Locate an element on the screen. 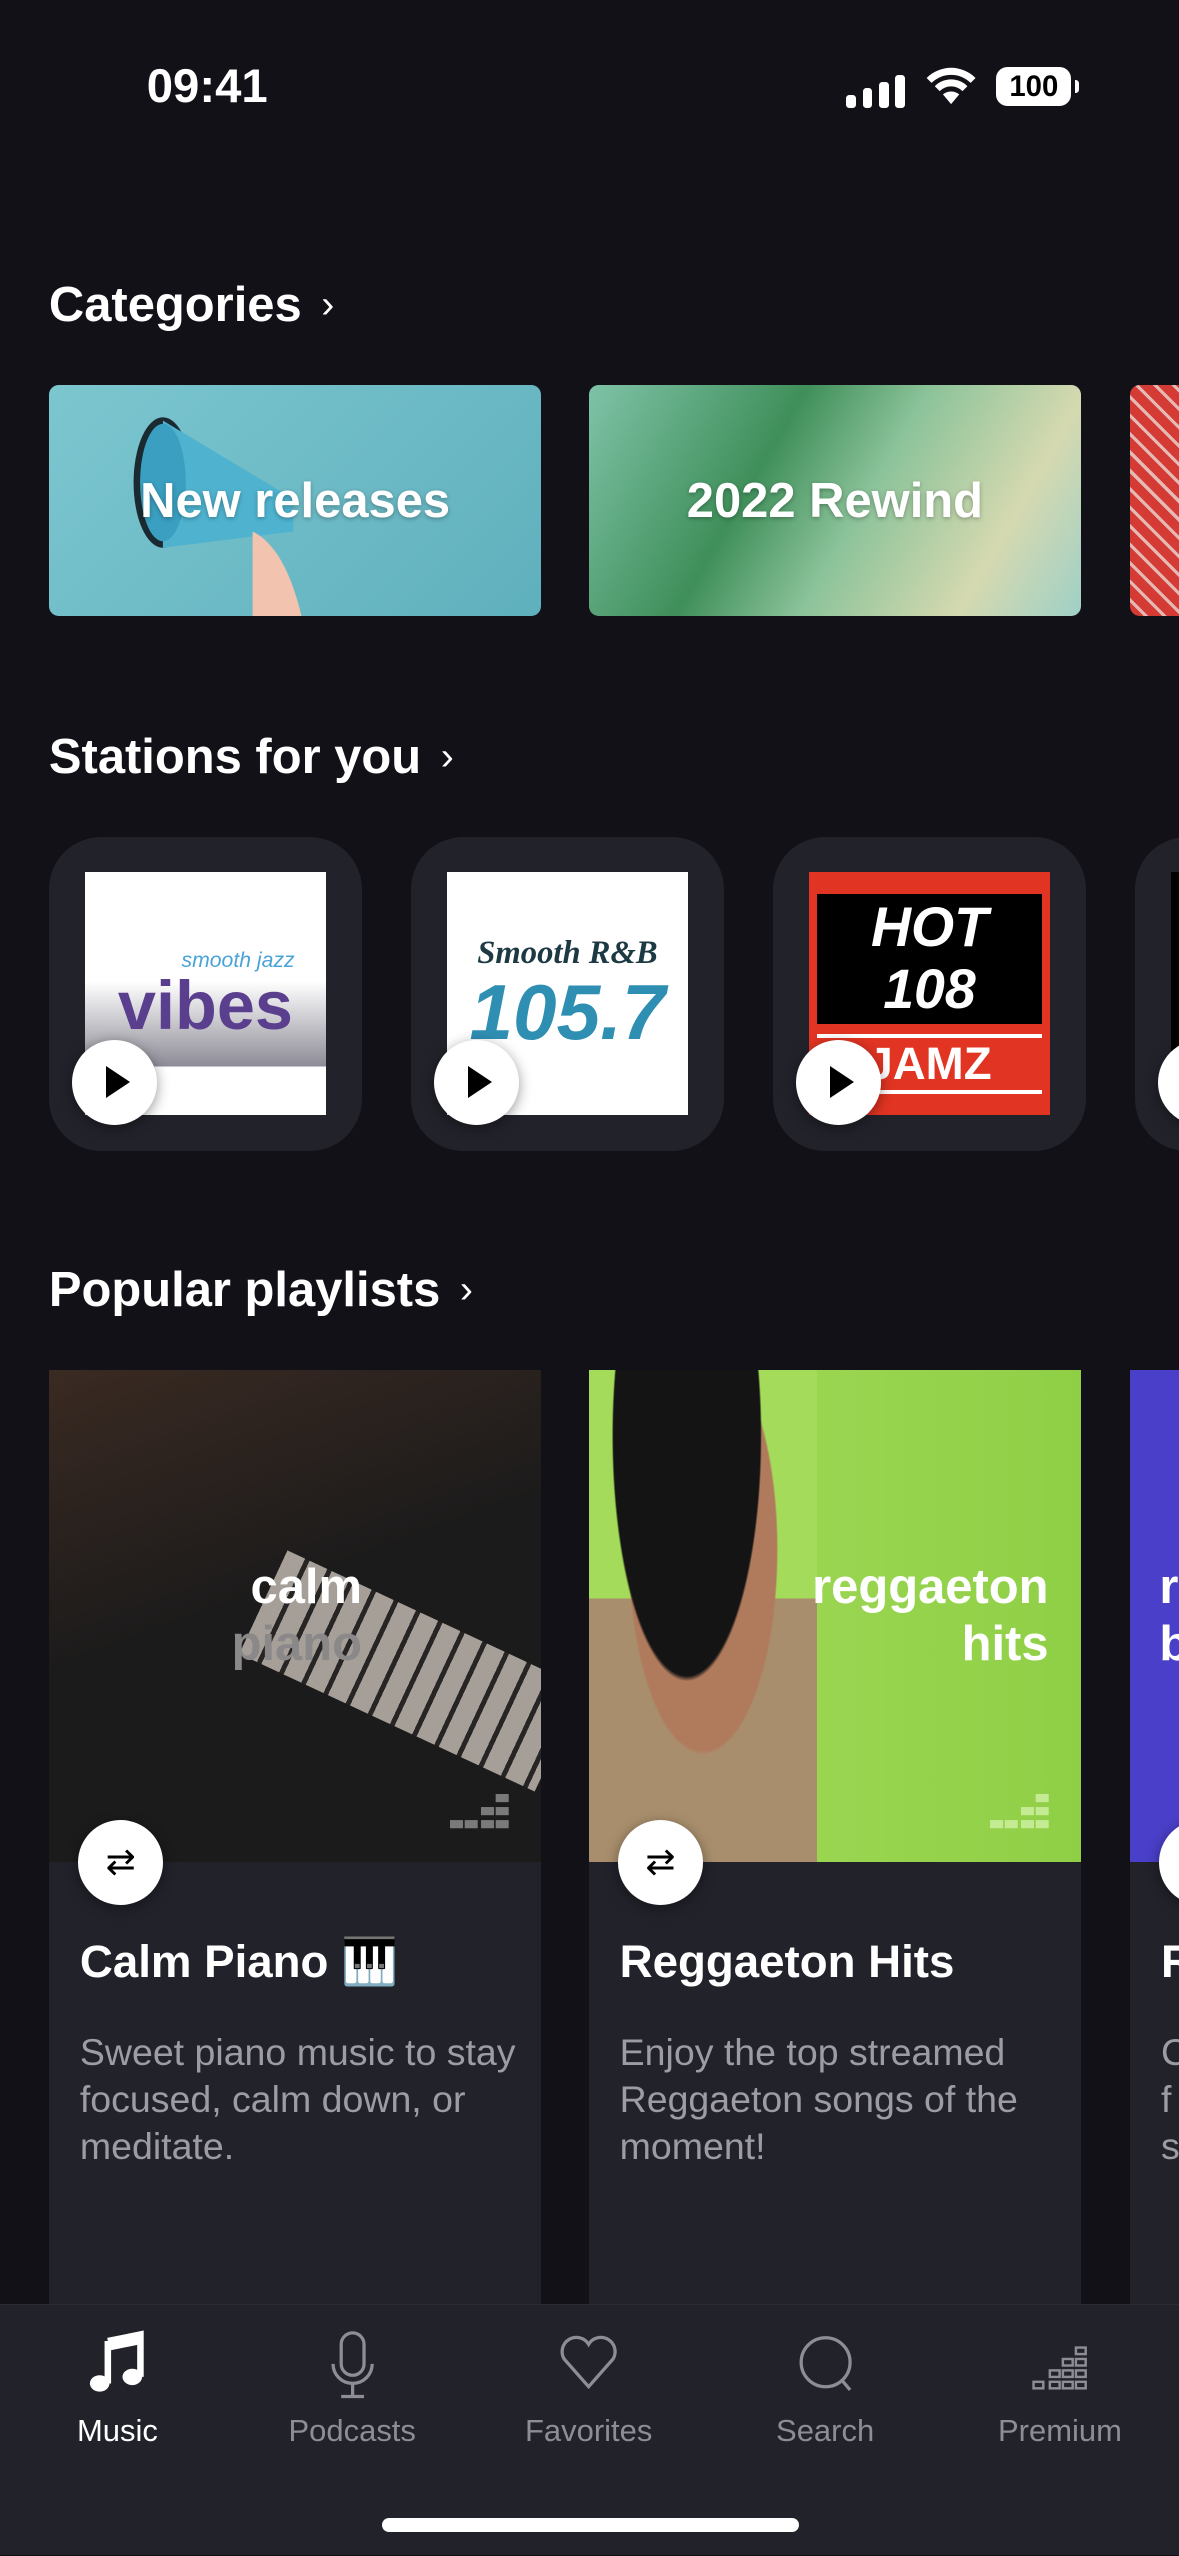 The height and width of the screenshot is (2556, 1179). tab-podcasts: Podcasts is located at coordinates (352, 2388).